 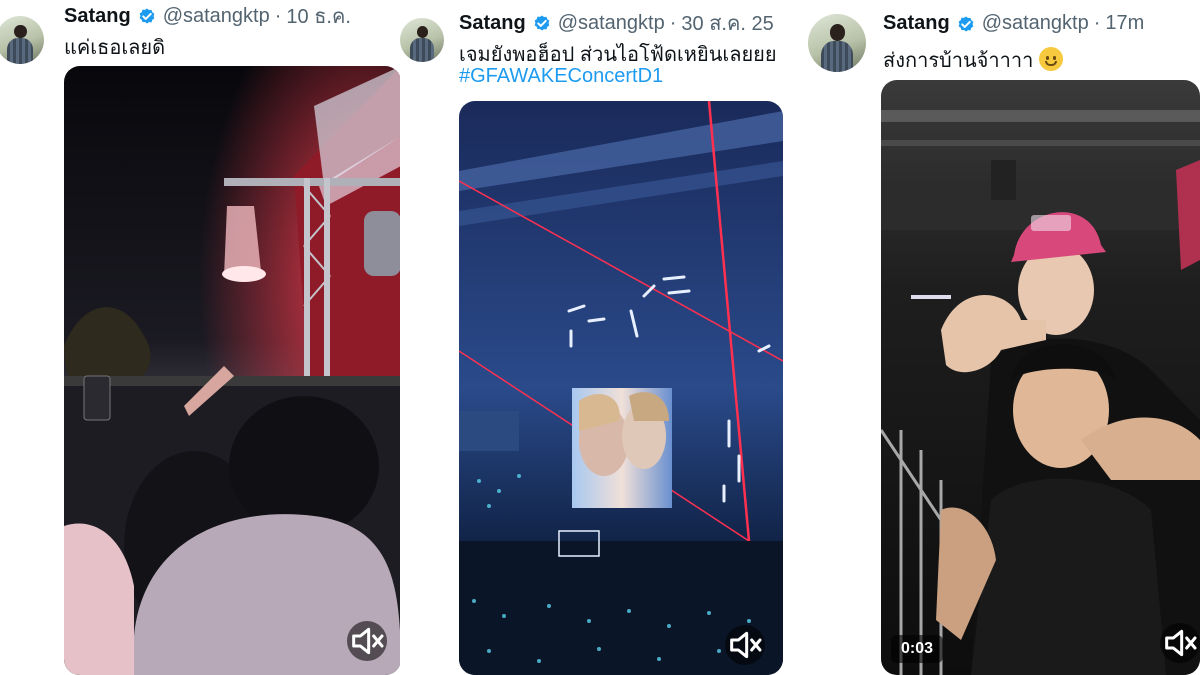 What do you see at coordinates (917, 649) in the screenshot?
I see `video-elapsed-time: 0:03` at bounding box center [917, 649].